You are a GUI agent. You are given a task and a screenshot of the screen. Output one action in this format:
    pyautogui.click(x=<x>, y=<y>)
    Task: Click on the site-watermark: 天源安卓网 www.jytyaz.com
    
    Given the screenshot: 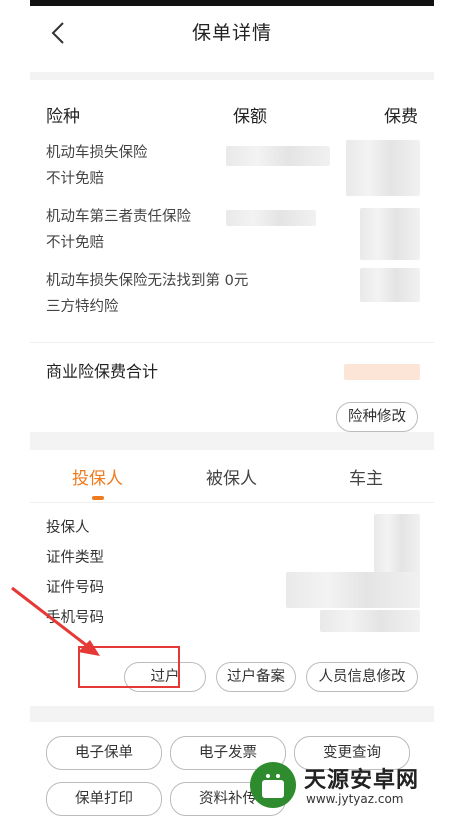 What is the action you would take?
    pyautogui.click(x=348, y=786)
    